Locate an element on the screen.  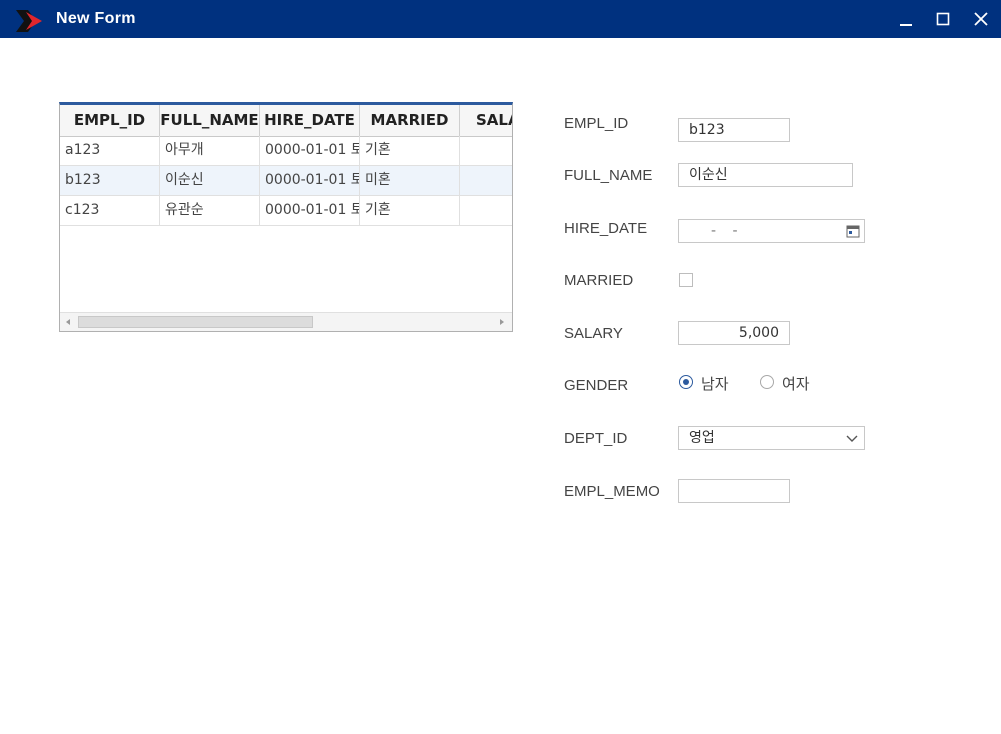
app-logo-icon is located at coordinates (29, 21).